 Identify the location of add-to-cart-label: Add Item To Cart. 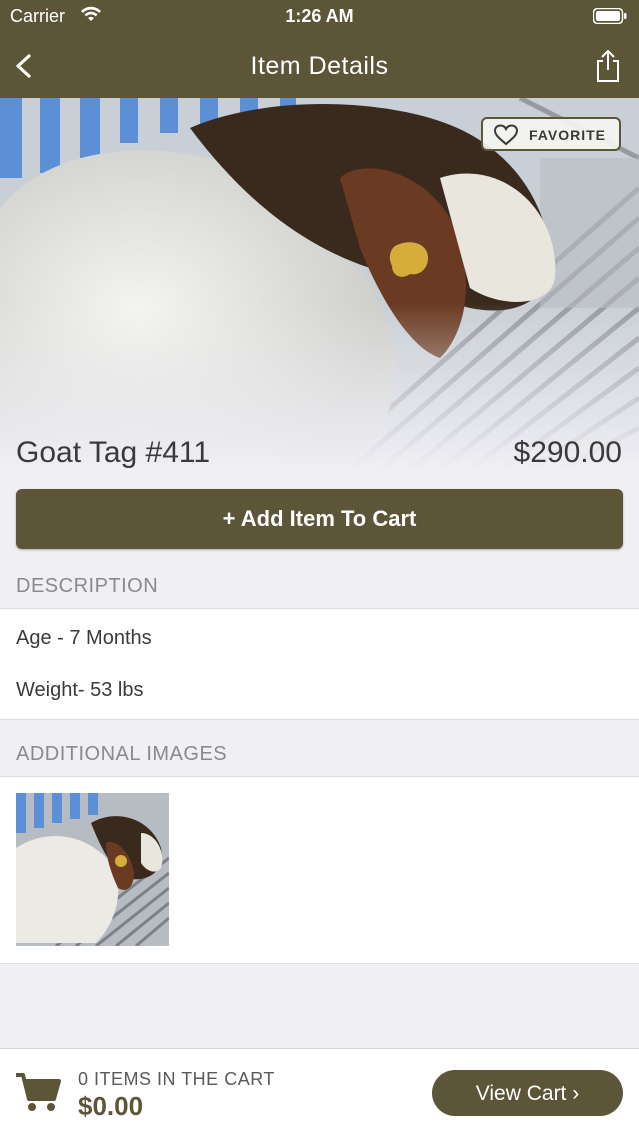
(328, 518).